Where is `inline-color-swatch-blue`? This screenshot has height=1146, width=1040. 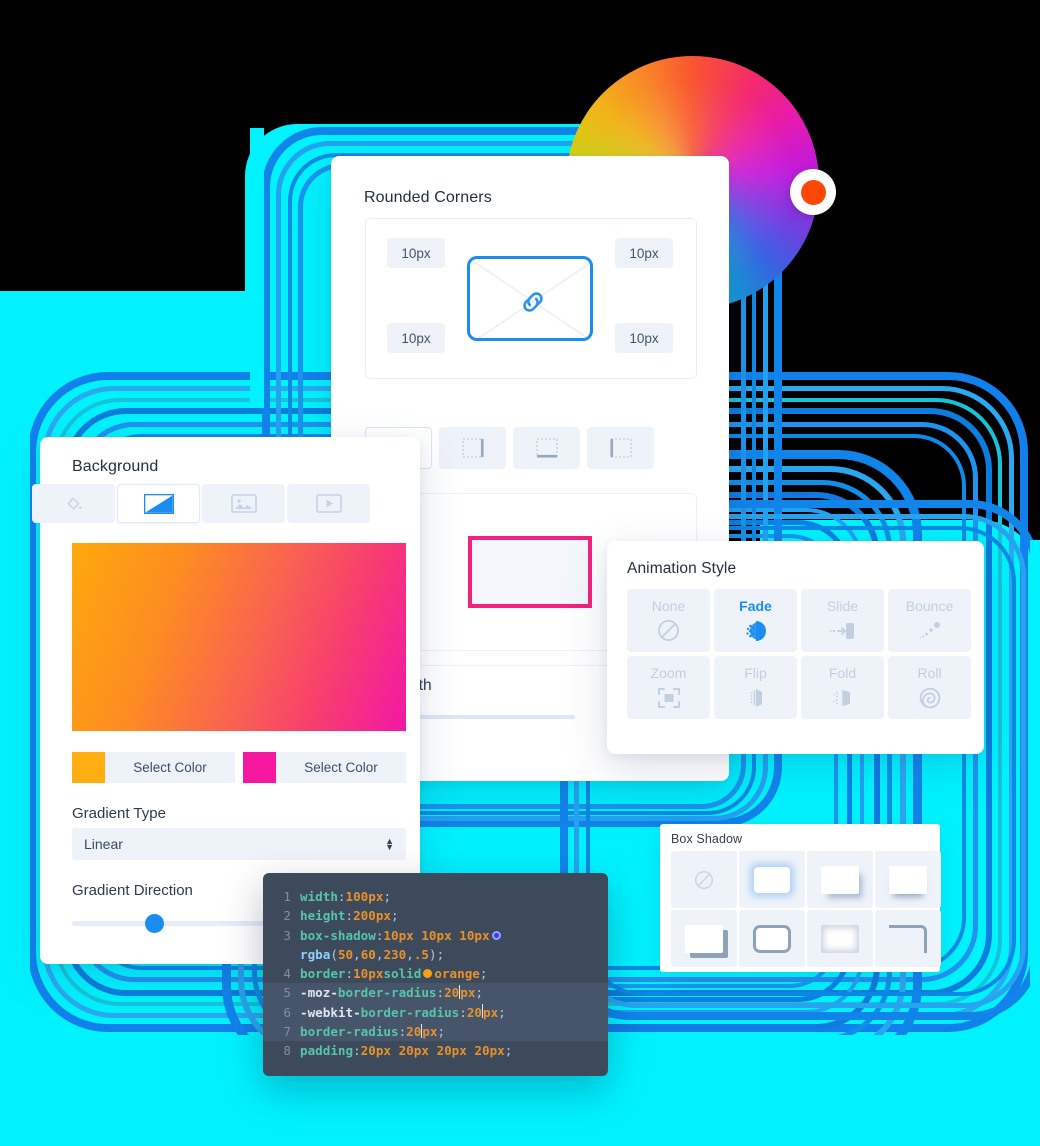
inline-color-swatch-blue is located at coordinates (496, 935).